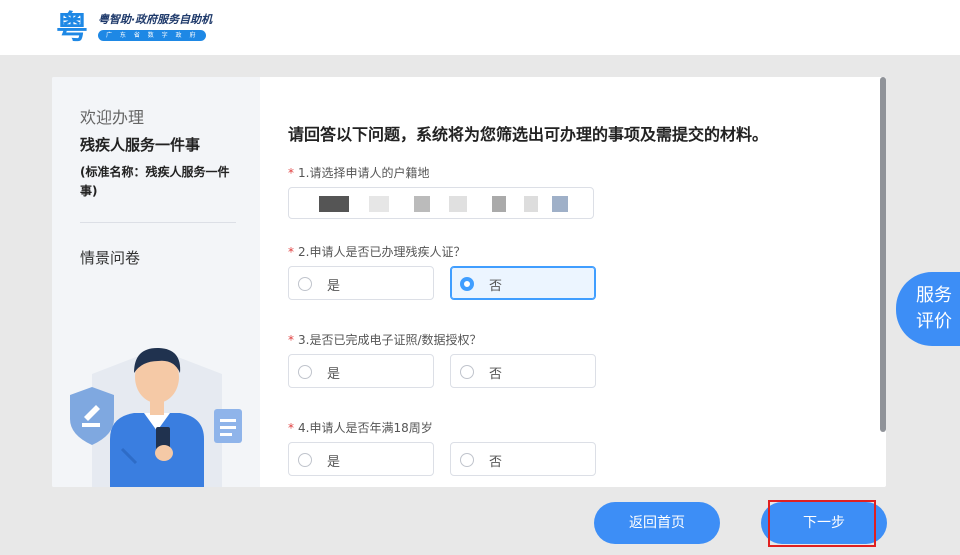 The image size is (960, 555). What do you see at coordinates (385, 339) in the screenshot?
I see `question-3-label: *3.是否已完成电子证照/数据授权？` at bounding box center [385, 339].